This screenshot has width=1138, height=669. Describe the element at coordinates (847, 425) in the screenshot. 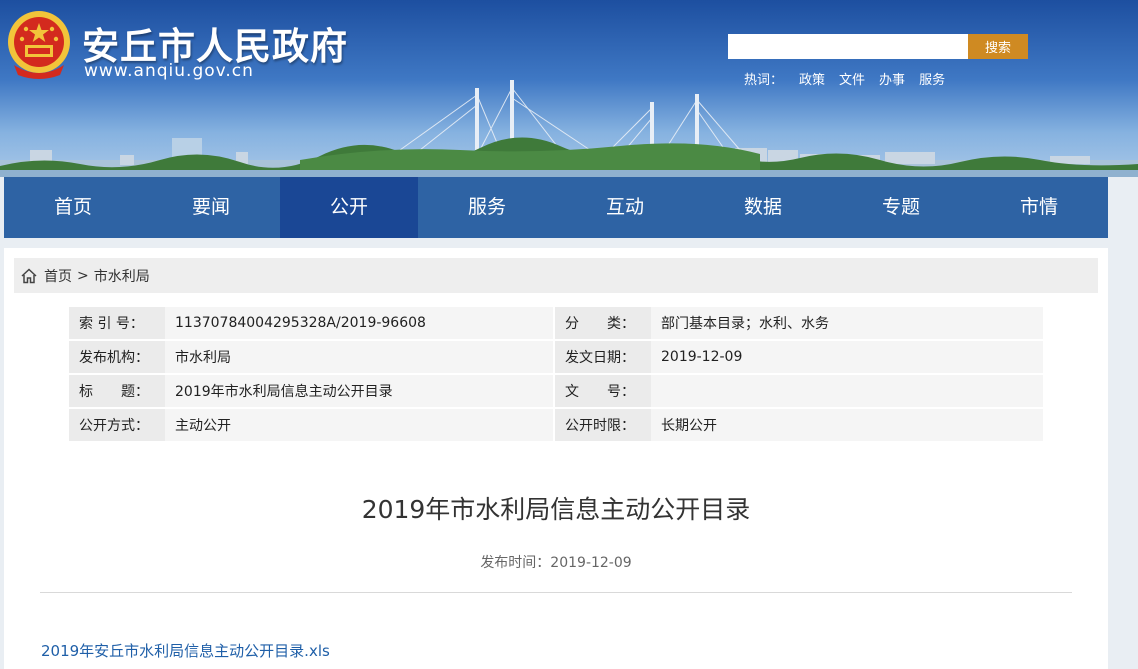

I see `limit-value: 长期公开` at that location.